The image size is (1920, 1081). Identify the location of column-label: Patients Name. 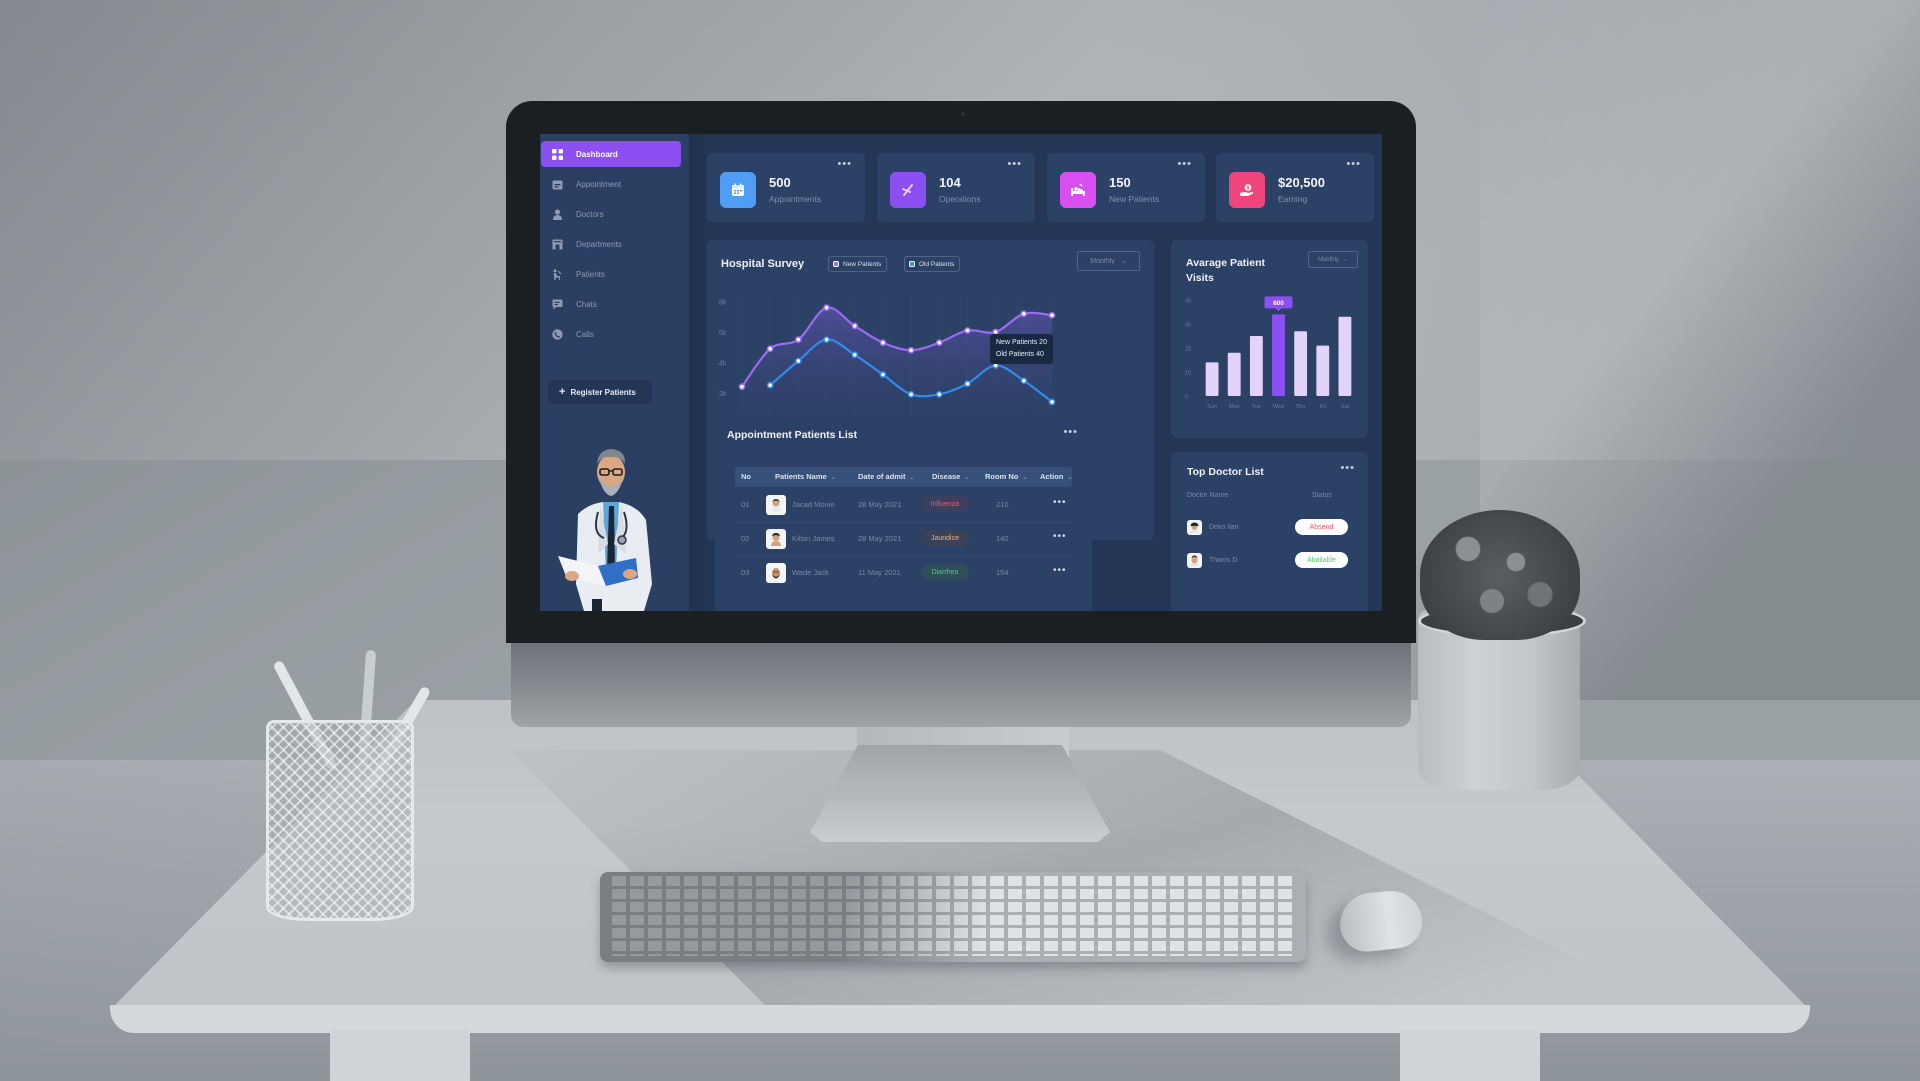
(801, 476).